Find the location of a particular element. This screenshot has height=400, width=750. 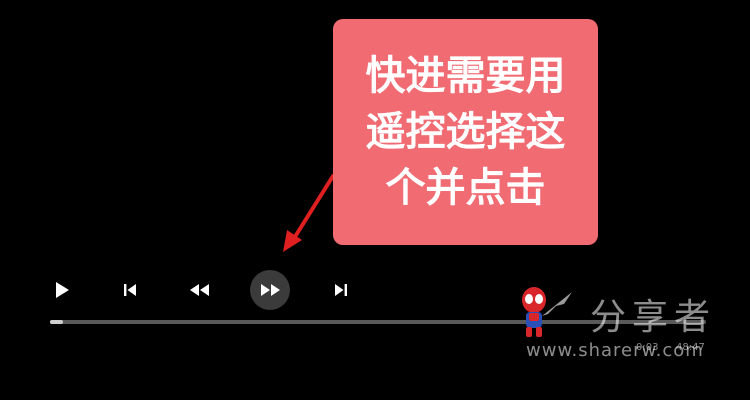

play-button is located at coordinates (62, 290).